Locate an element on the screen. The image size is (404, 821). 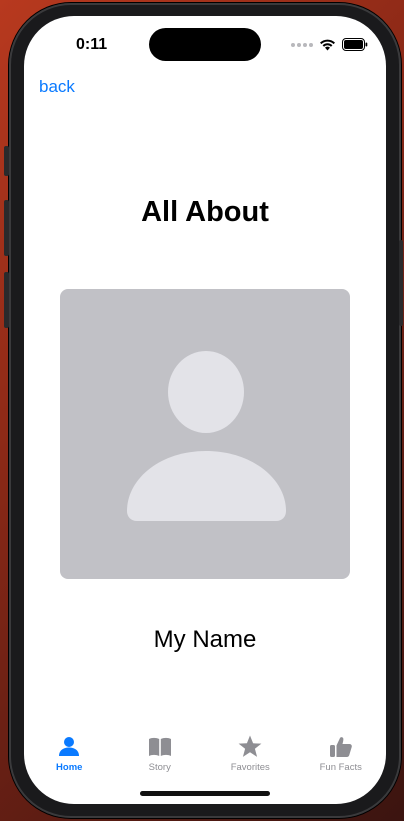
volume-up-button is located at coordinates (6, 228).